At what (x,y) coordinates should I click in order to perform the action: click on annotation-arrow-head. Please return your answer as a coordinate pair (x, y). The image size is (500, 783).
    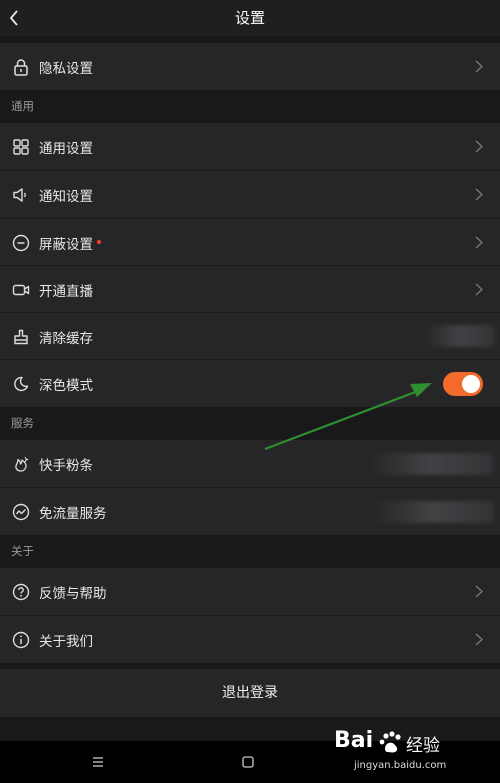
    Looking at the image, I should click on (421, 390).